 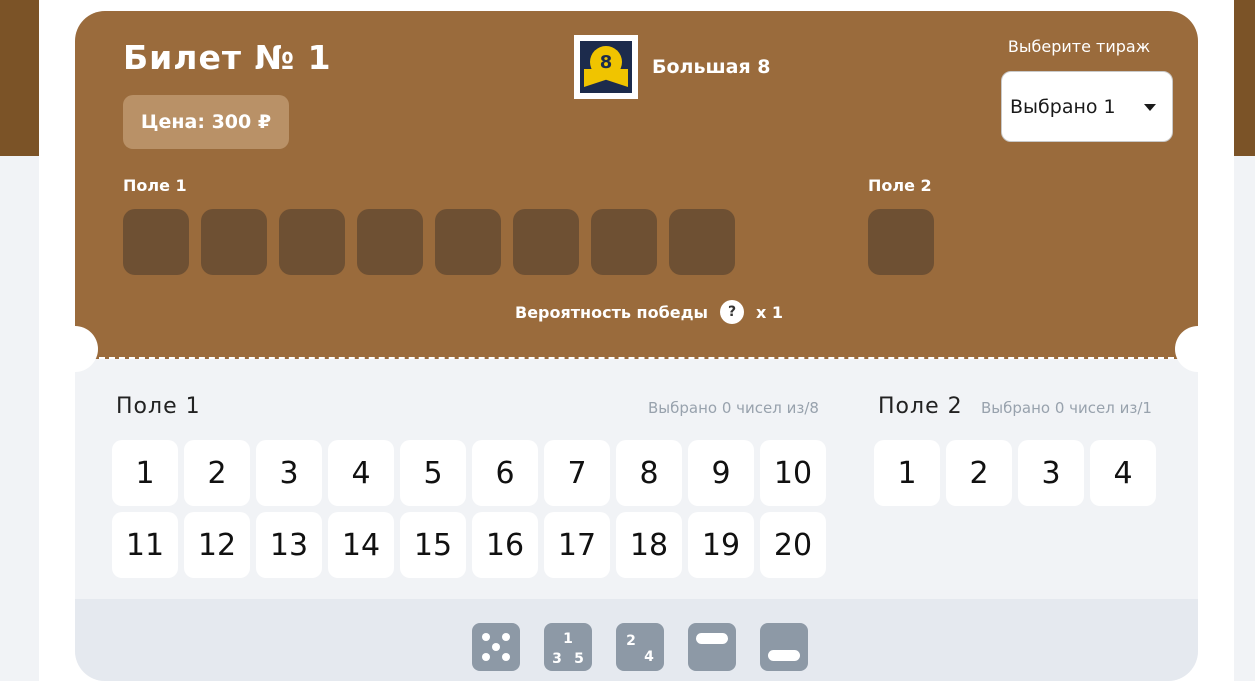 What do you see at coordinates (227, 57) in the screenshot?
I see `ticket-title: Билет № 1` at bounding box center [227, 57].